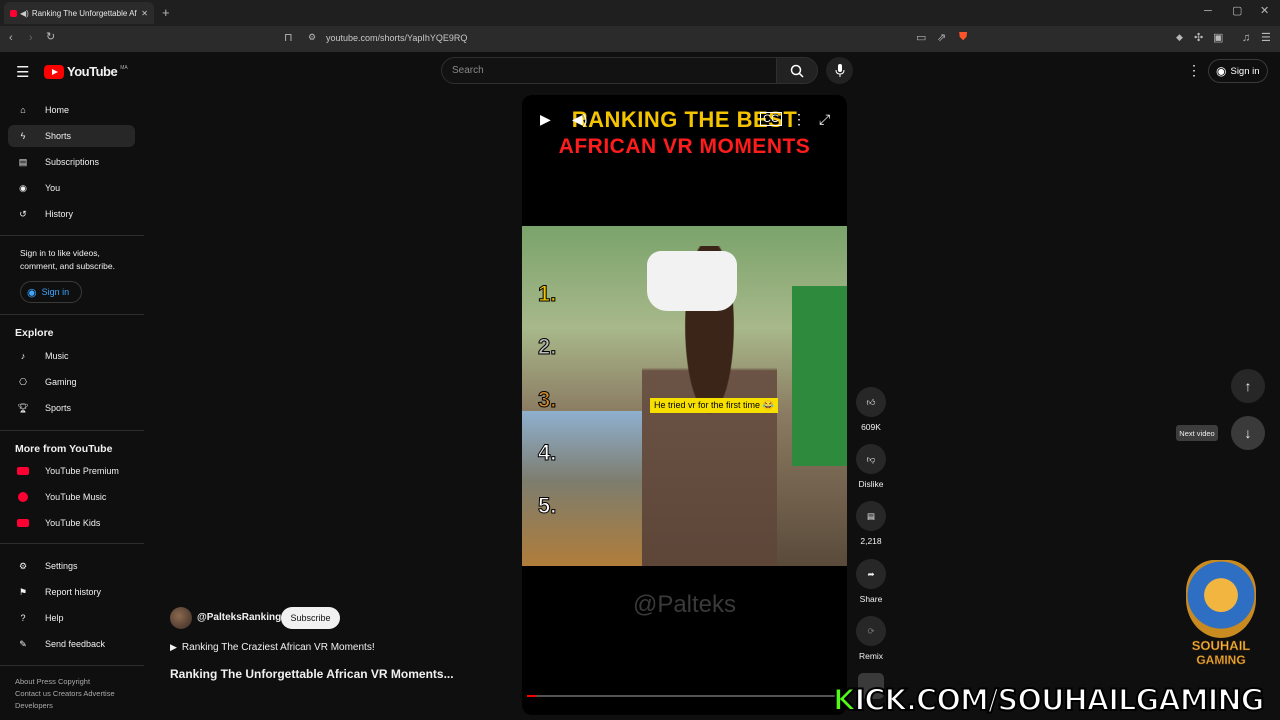 This screenshot has width=1280, height=720. I want to click on divider, so click(72, 235).